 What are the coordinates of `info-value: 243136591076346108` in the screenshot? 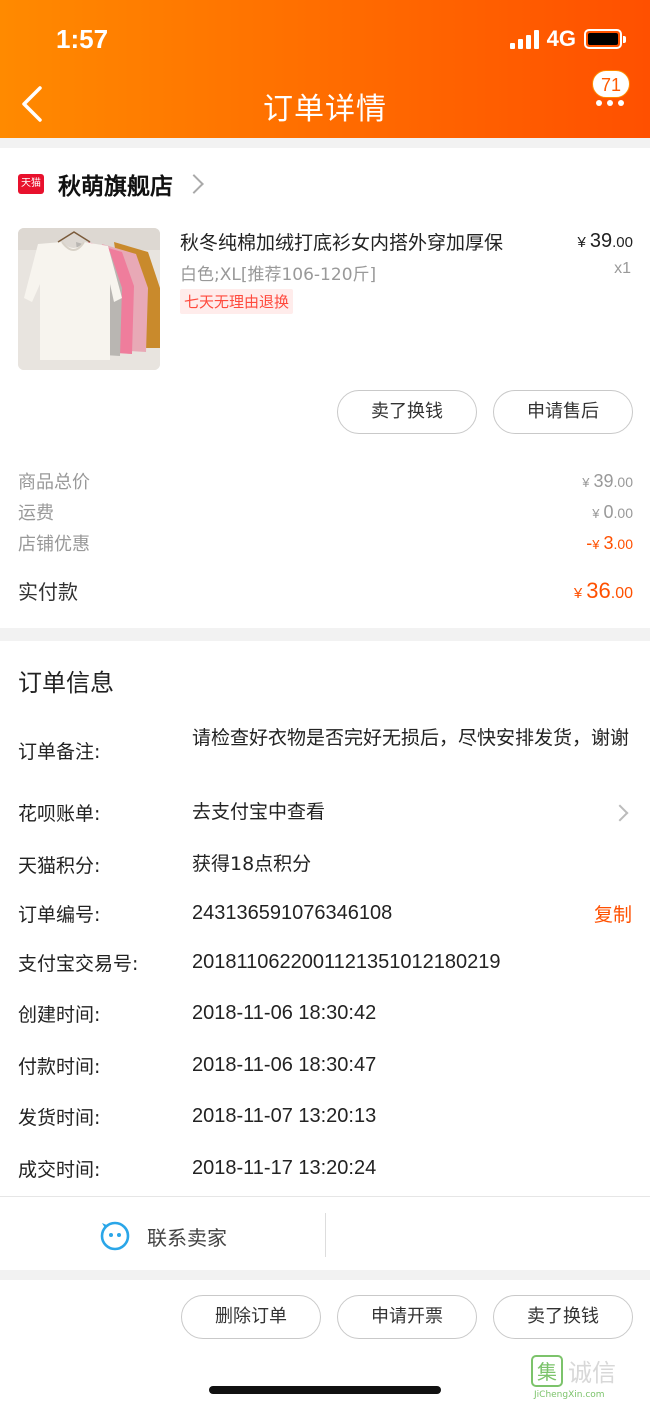 It's located at (292, 913).